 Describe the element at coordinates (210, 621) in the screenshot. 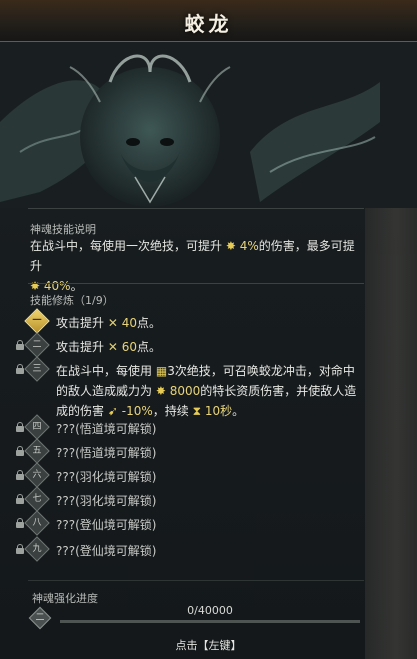

I see `progress-bar` at that location.